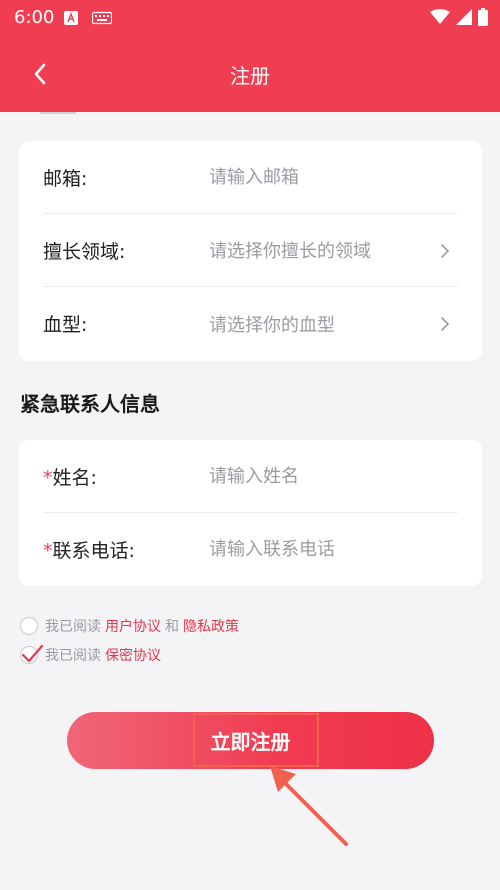 This screenshot has width=500, height=890. What do you see at coordinates (211, 626) in the screenshot?
I see `privacy-policy-link: 隐私政策` at bounding box center [211, 626].